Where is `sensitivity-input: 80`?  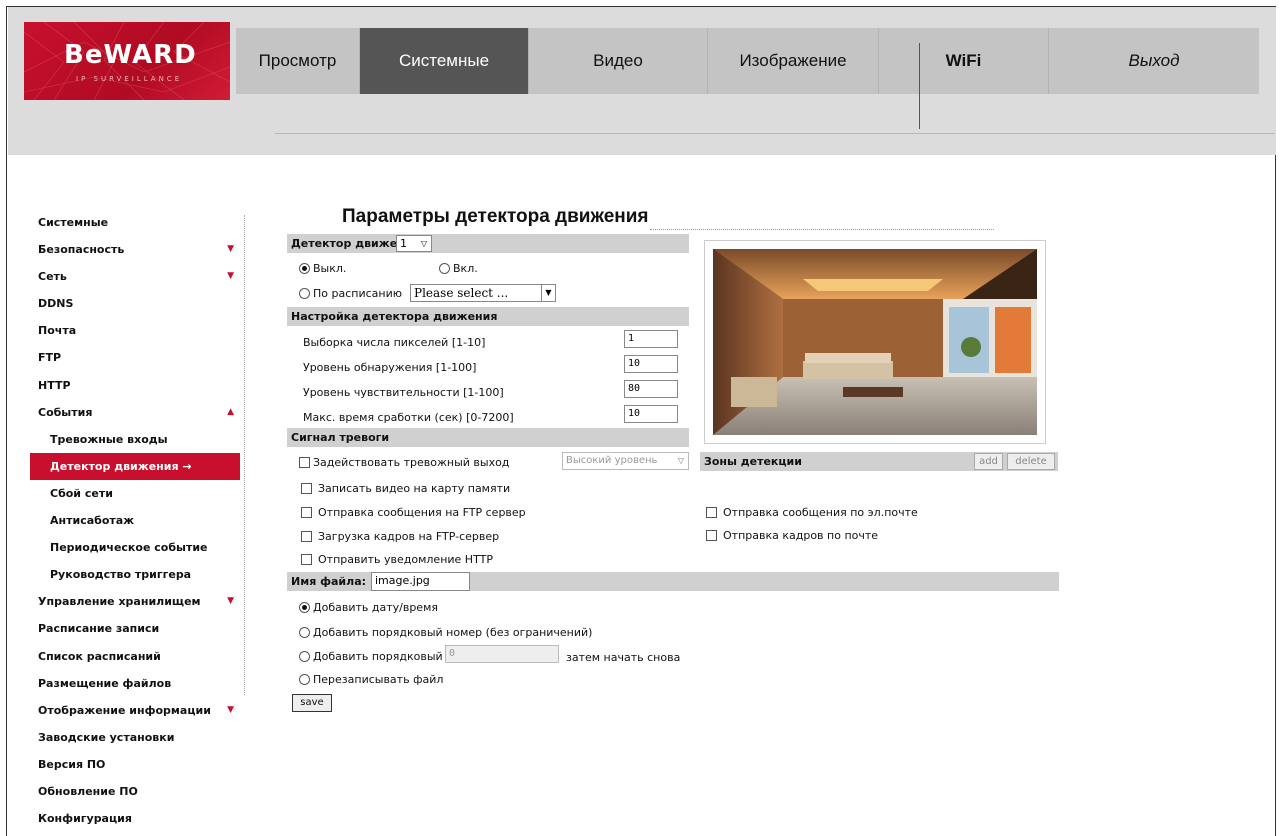
sensitivity-input: 80 is located at coordinates (651, 389).